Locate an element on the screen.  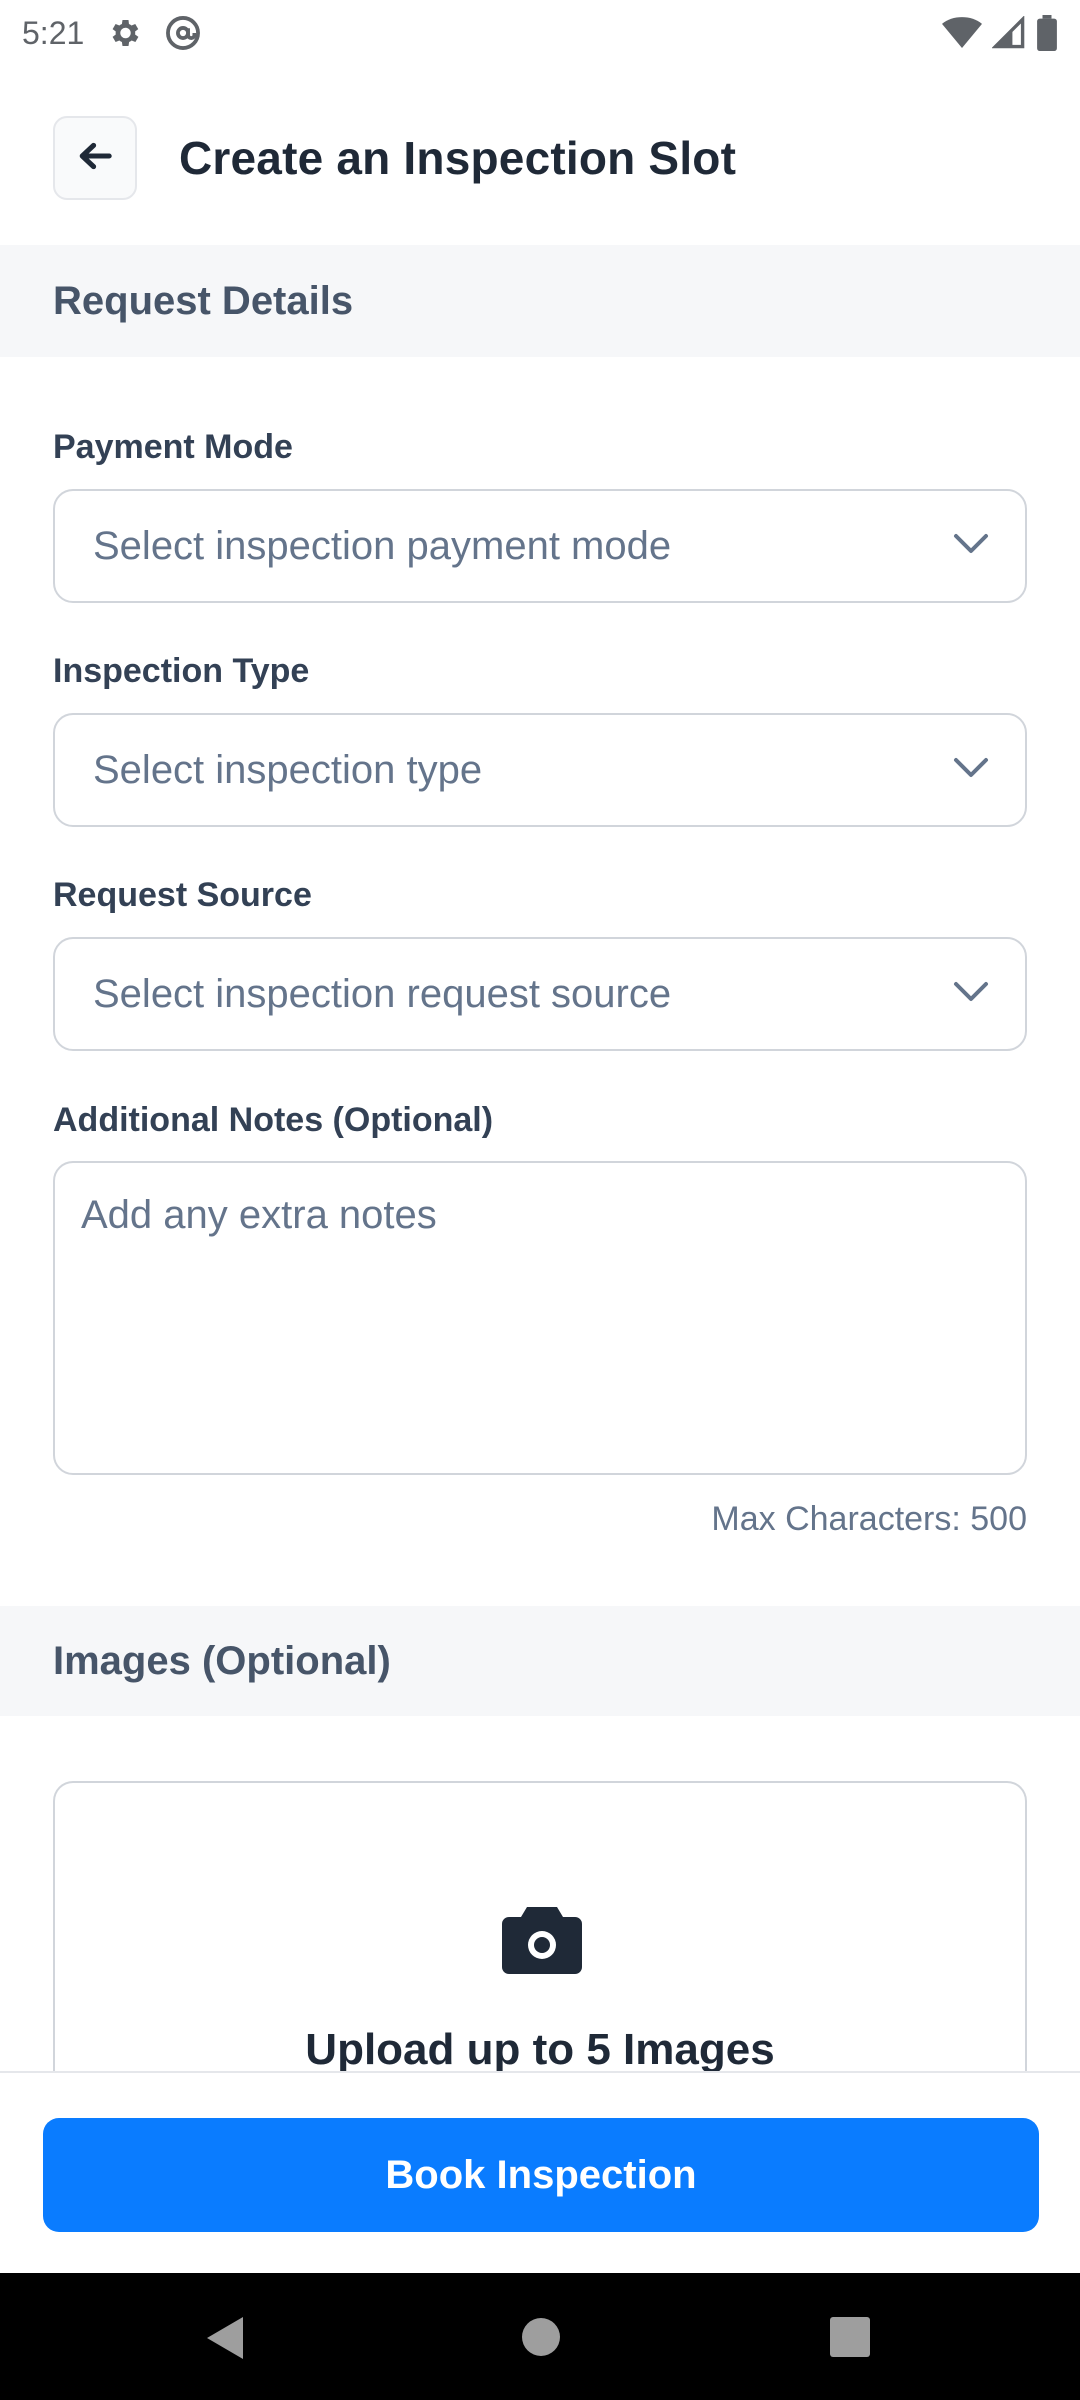
additional-notes-textarea: Add any extra notes is located at coordinates (540, 1318).